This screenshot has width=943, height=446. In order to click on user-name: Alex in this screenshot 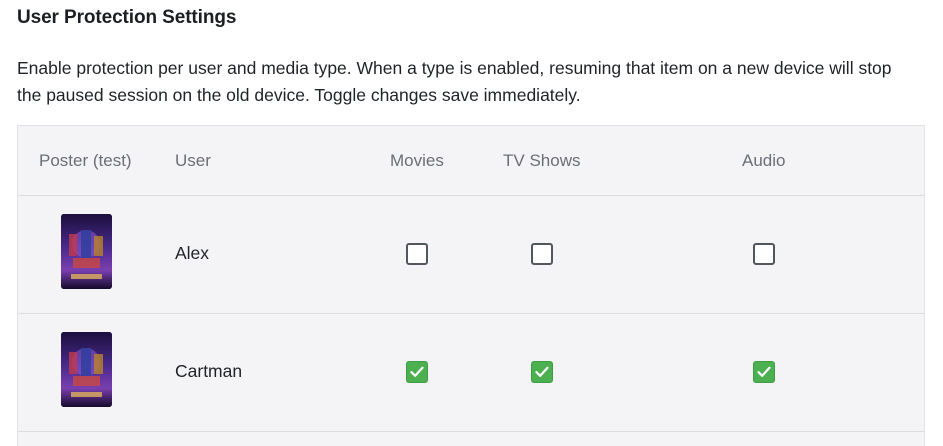, I will do `click(192, 253)`.